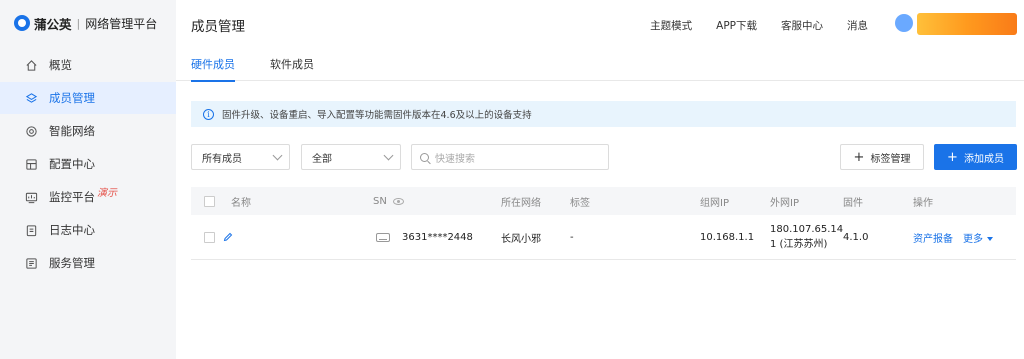 This screenshot has width=1024, height=359. What do you see at coordinates (121, 23) in the screenshot?
I see `platform-name: 网络管理平台` at bounding box center [121, 23].